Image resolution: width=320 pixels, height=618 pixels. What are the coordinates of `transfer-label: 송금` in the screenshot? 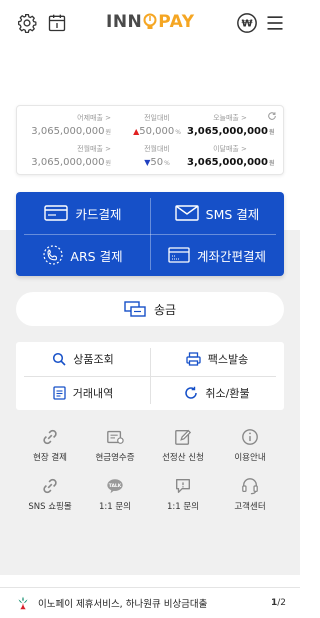 It's located at (165, 309).